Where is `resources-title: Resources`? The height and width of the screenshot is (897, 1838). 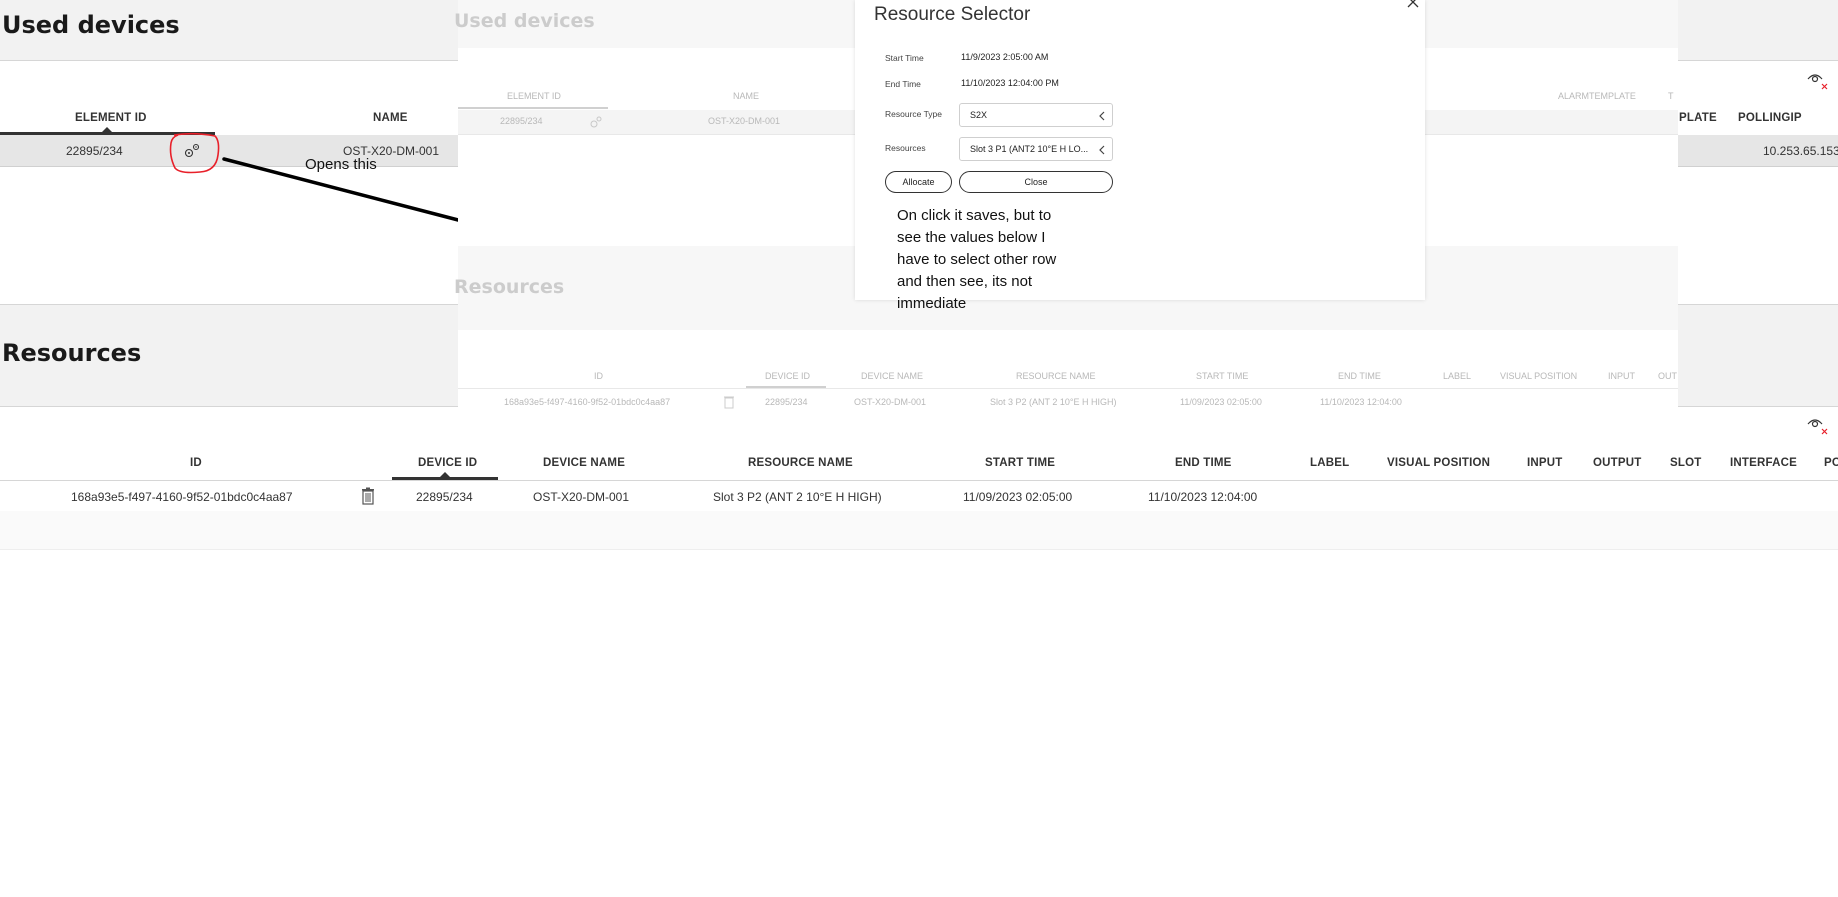 resources-title: Resources is located at coordinates (72, 353).